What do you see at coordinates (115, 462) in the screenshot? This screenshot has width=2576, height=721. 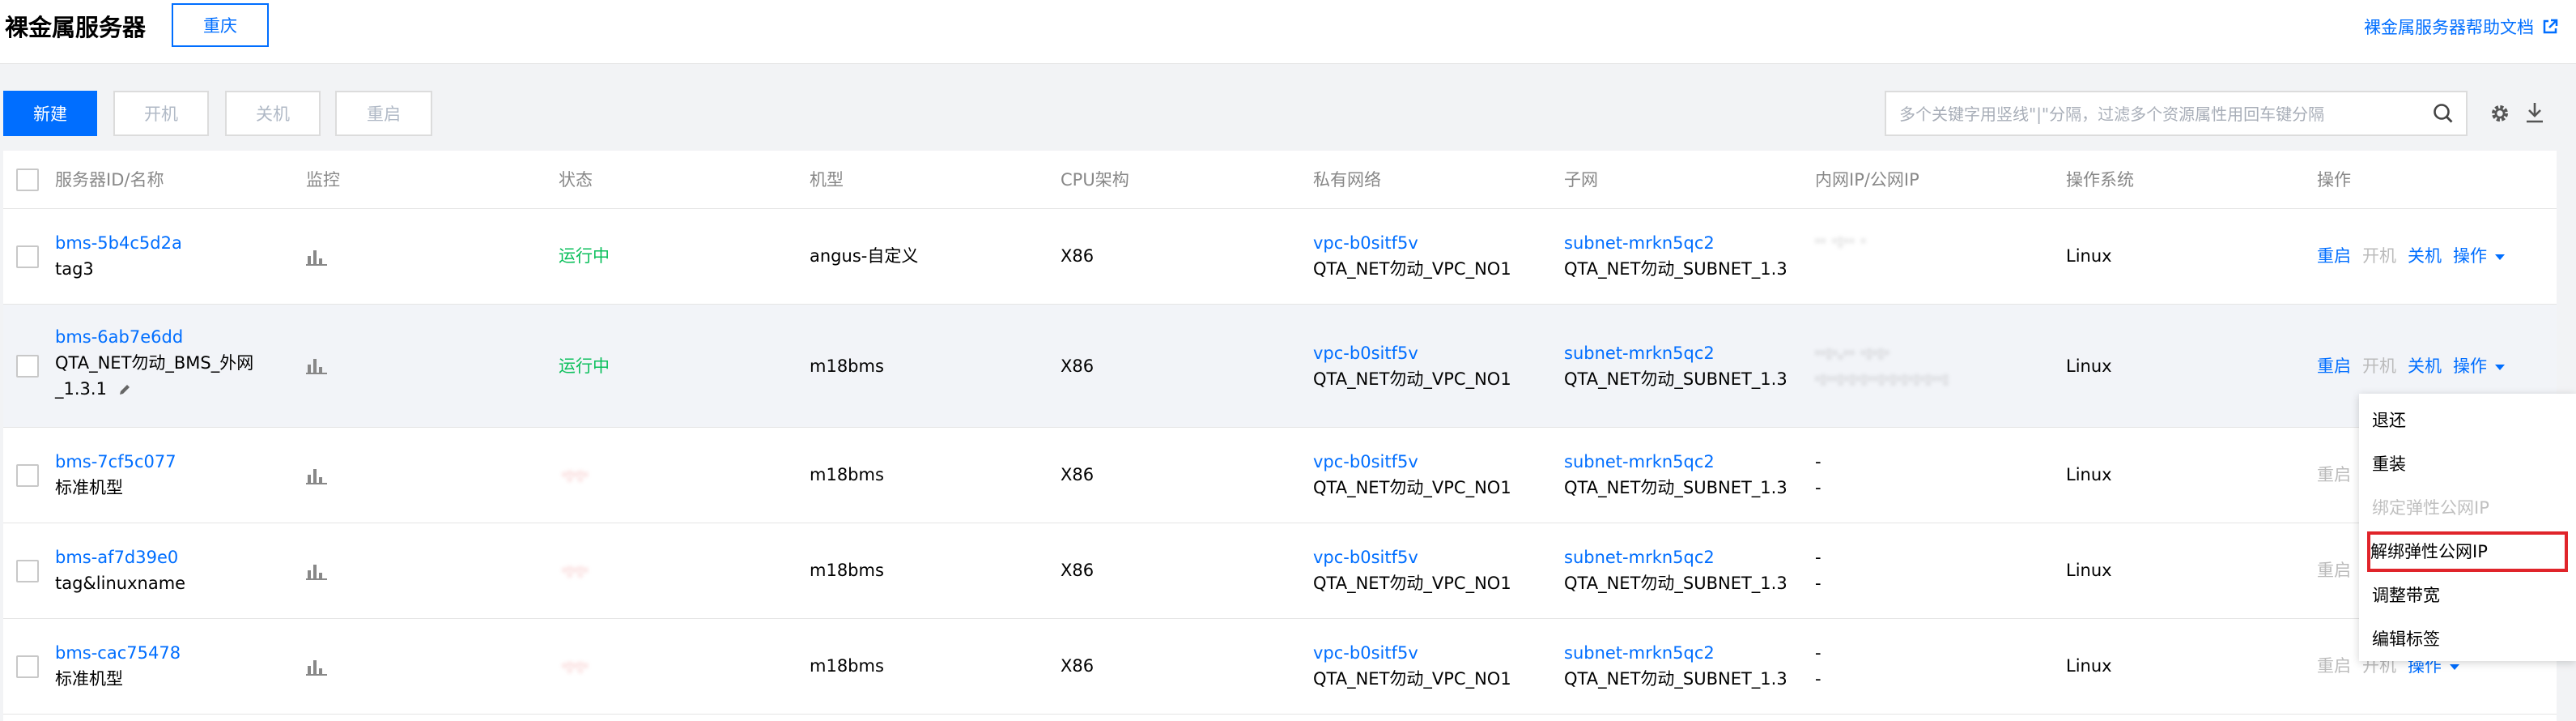 I see `server-id-link: bms-7cf5c077` at bounding box center [115, 462].